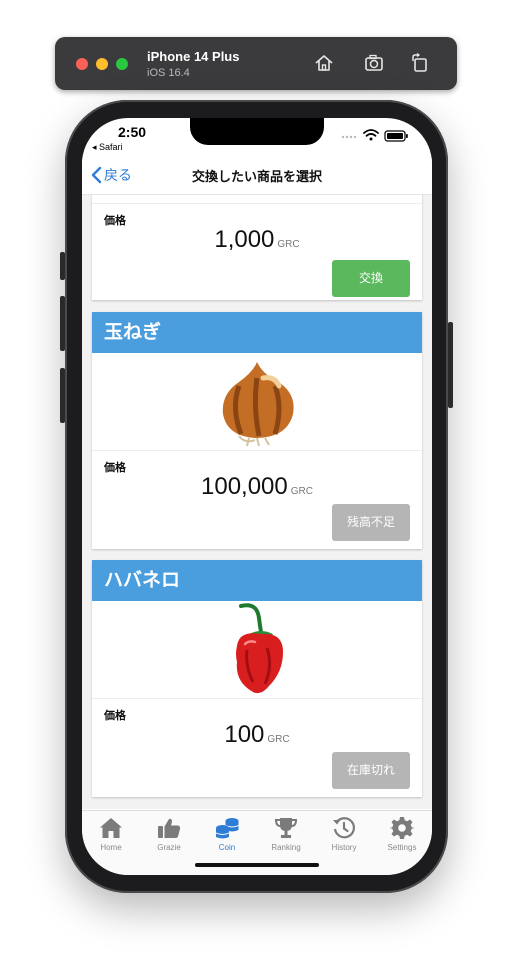  What do you see at coordinates (62, 266) in the screenshot?
I see `mute-switch` at bounding box center [62, 266].